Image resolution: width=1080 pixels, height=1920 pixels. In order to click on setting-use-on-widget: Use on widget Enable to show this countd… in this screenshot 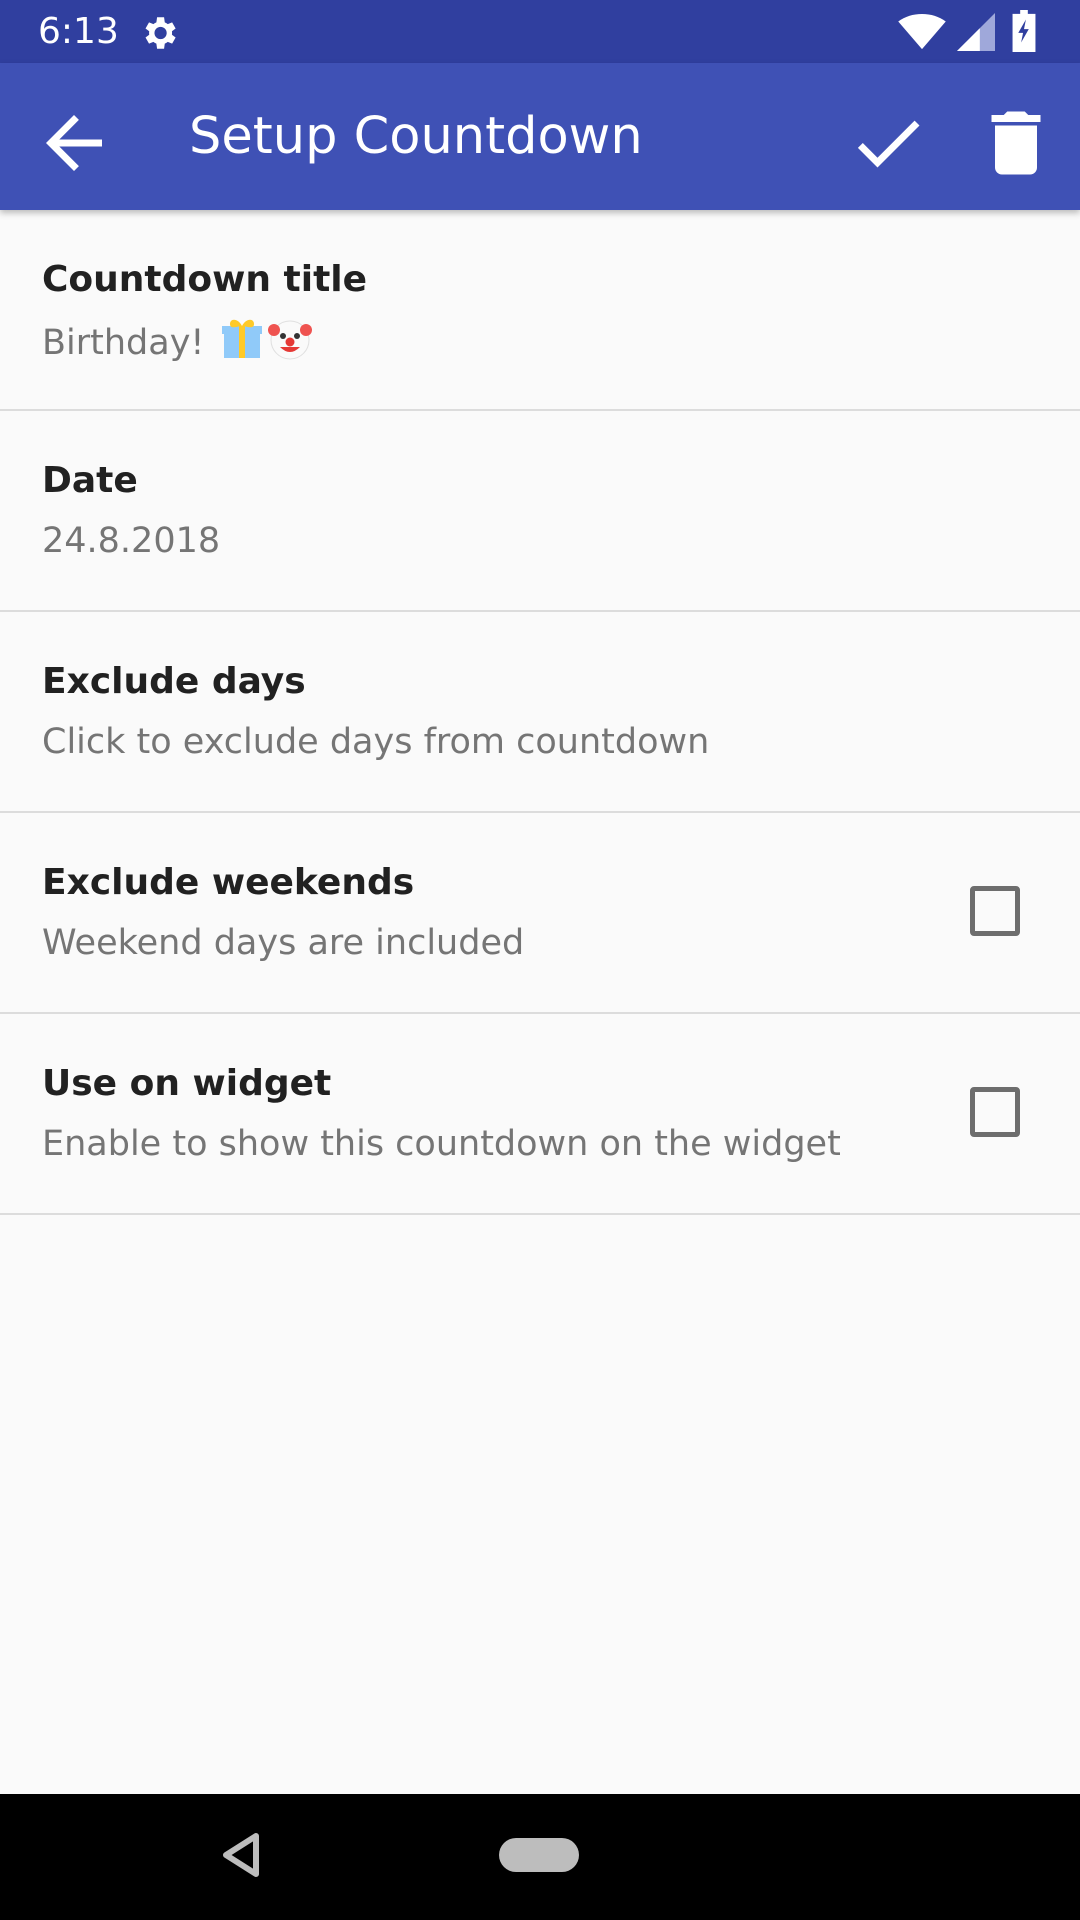, I will do `click(540, 1114)`.